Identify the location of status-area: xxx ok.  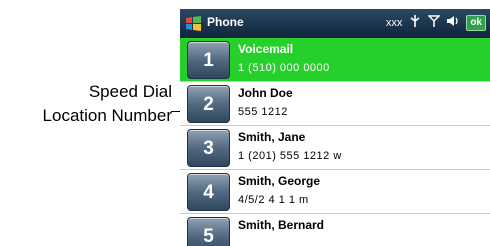
(436, 22).